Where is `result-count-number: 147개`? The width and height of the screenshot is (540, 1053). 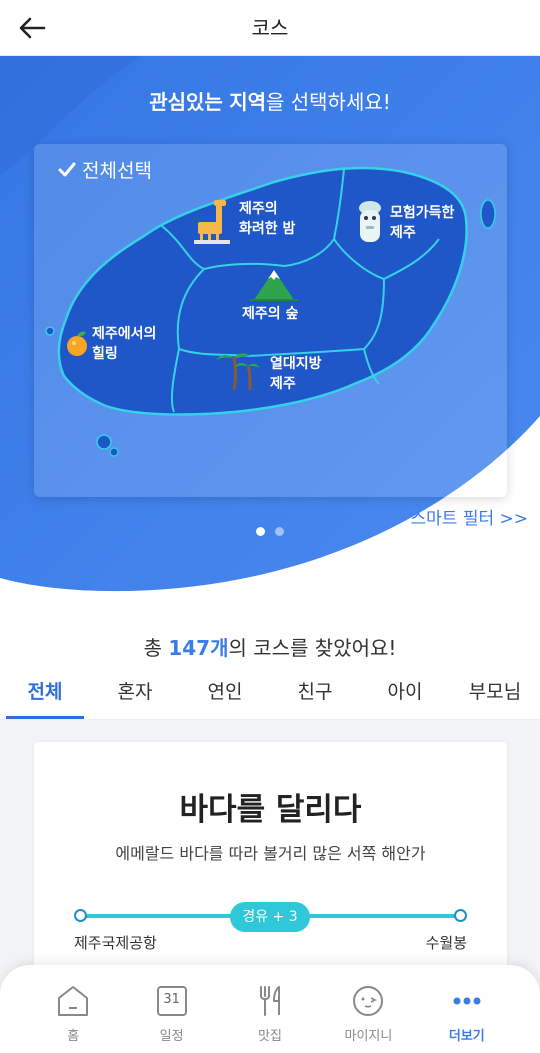 result-count-number: 147개 is located at coordinates (198, 648).